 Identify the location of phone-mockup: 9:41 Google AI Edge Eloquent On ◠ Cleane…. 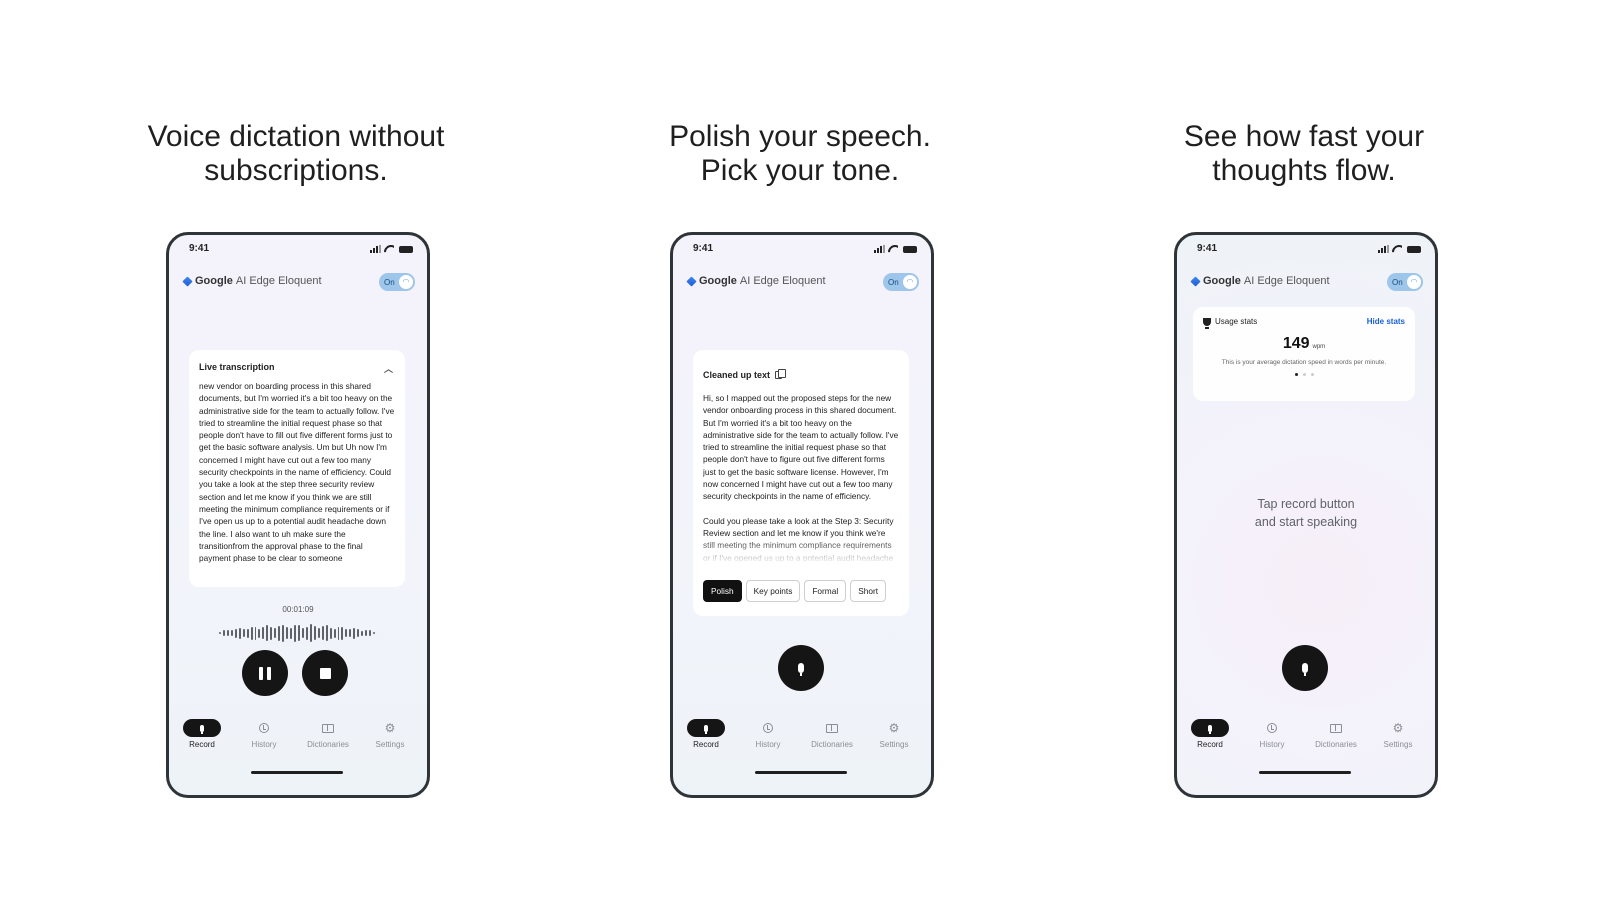
(802, 515).